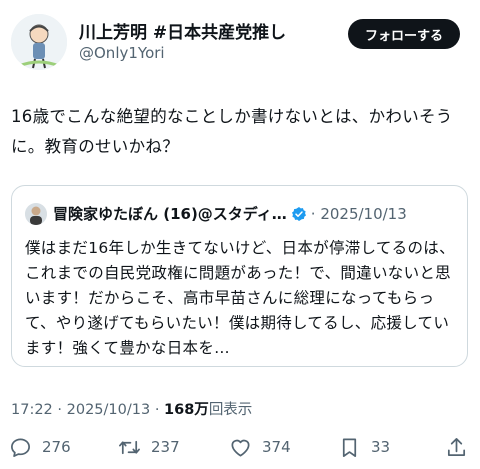 Image resolution: width=480 pixels, height=469 pixels. I want to click on author-avatar, so click(39, 42).